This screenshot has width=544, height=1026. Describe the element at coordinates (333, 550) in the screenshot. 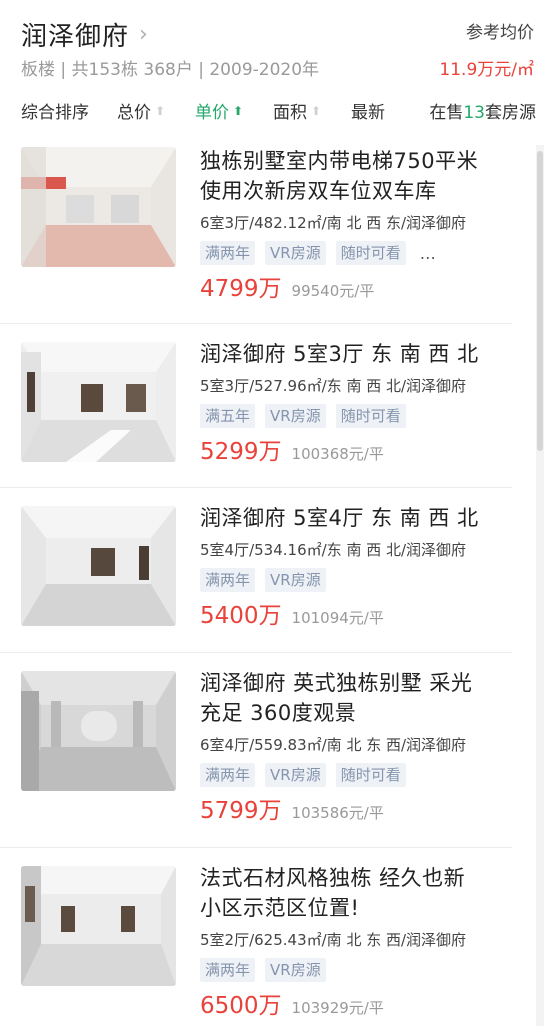

I see `listing-meta: 5室4厅/534.16㎡/东 南 西 北/润泽御府` at that location.